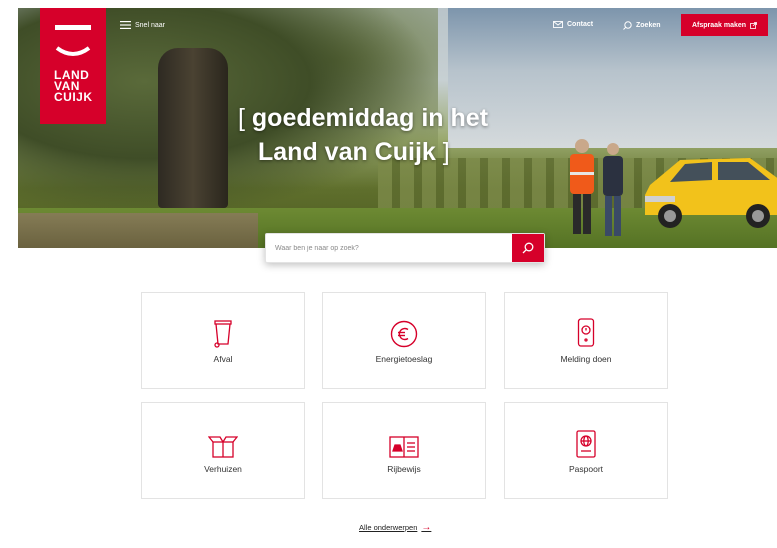  What do you see at coordinates (580, 24) in the screenshot?
I see `contact-label: Contact` at bounding box center [580, 24].